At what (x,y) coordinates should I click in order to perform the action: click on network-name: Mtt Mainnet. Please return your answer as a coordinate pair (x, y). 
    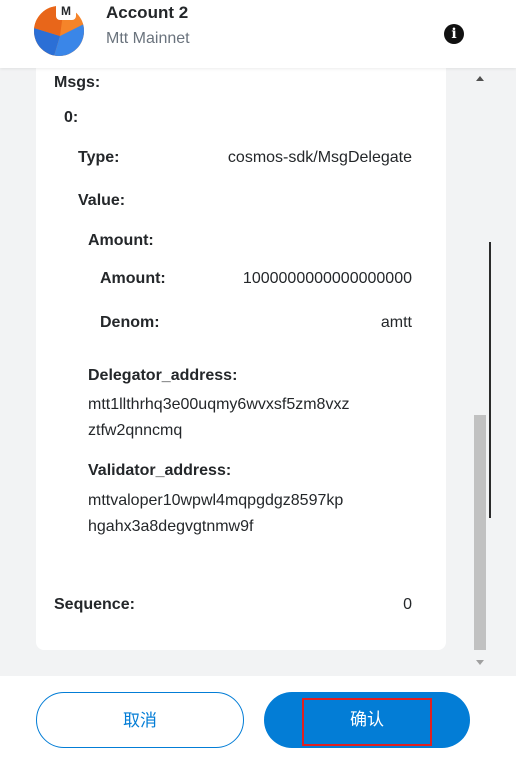
    Looking at the image, I should click on (148, 38).